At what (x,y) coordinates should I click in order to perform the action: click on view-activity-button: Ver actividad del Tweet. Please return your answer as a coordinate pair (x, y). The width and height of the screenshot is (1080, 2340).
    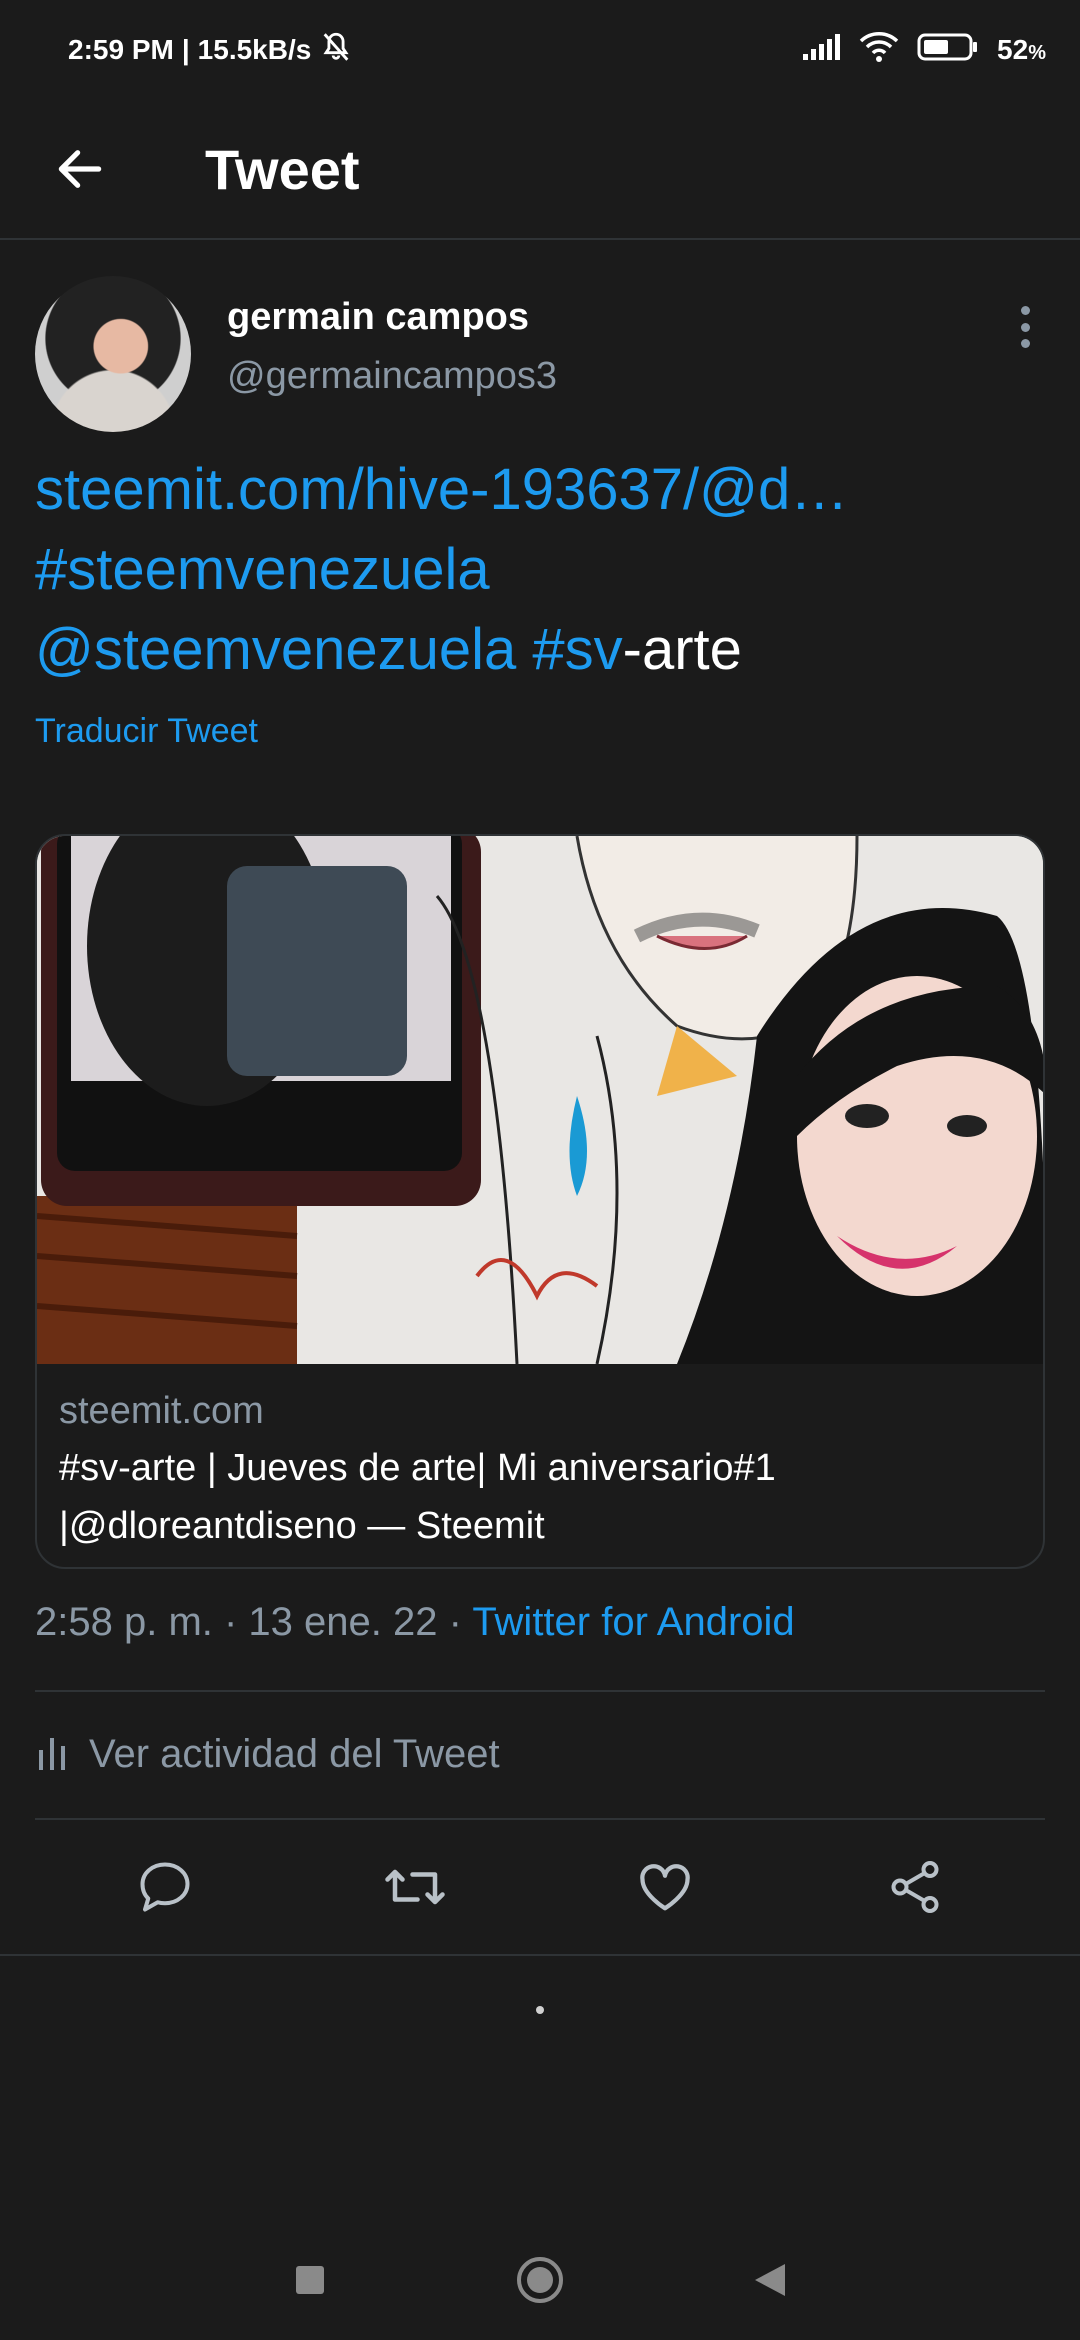
    Looking at the image, I should click on (540, 1754).